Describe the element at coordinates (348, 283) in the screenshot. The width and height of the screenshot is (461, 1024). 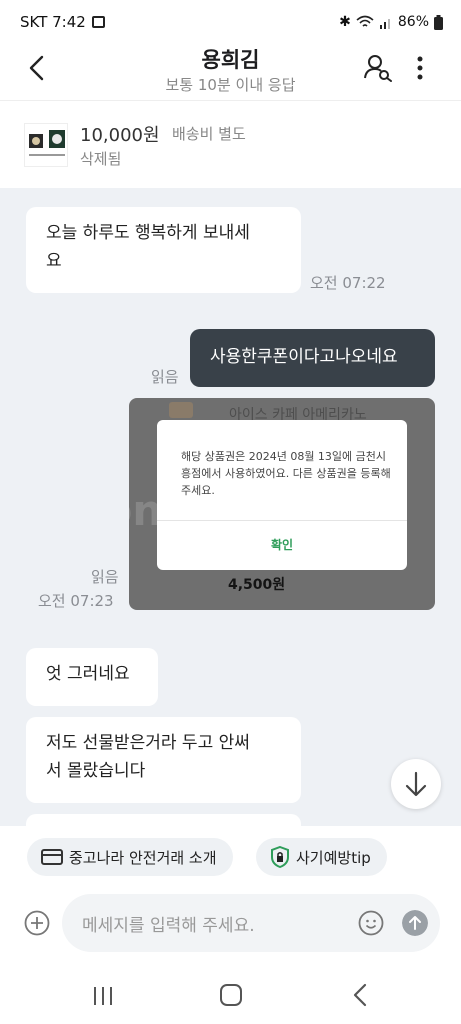
I see `message-time: 오전 07:22` at that location.